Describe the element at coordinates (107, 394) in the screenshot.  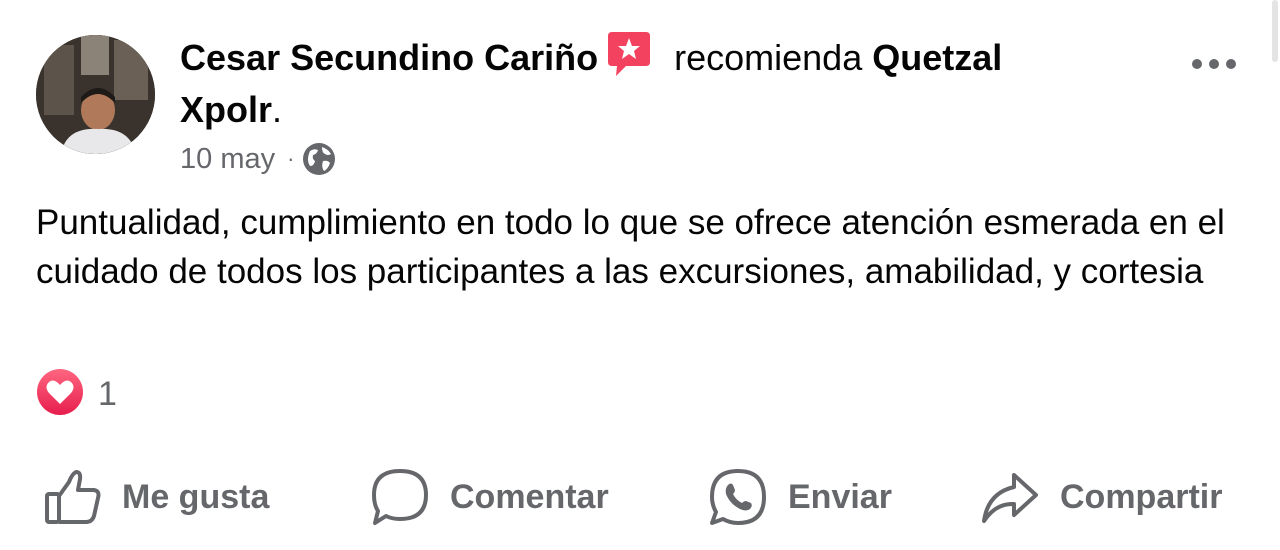
I see `reaction-count: 1` at that location.